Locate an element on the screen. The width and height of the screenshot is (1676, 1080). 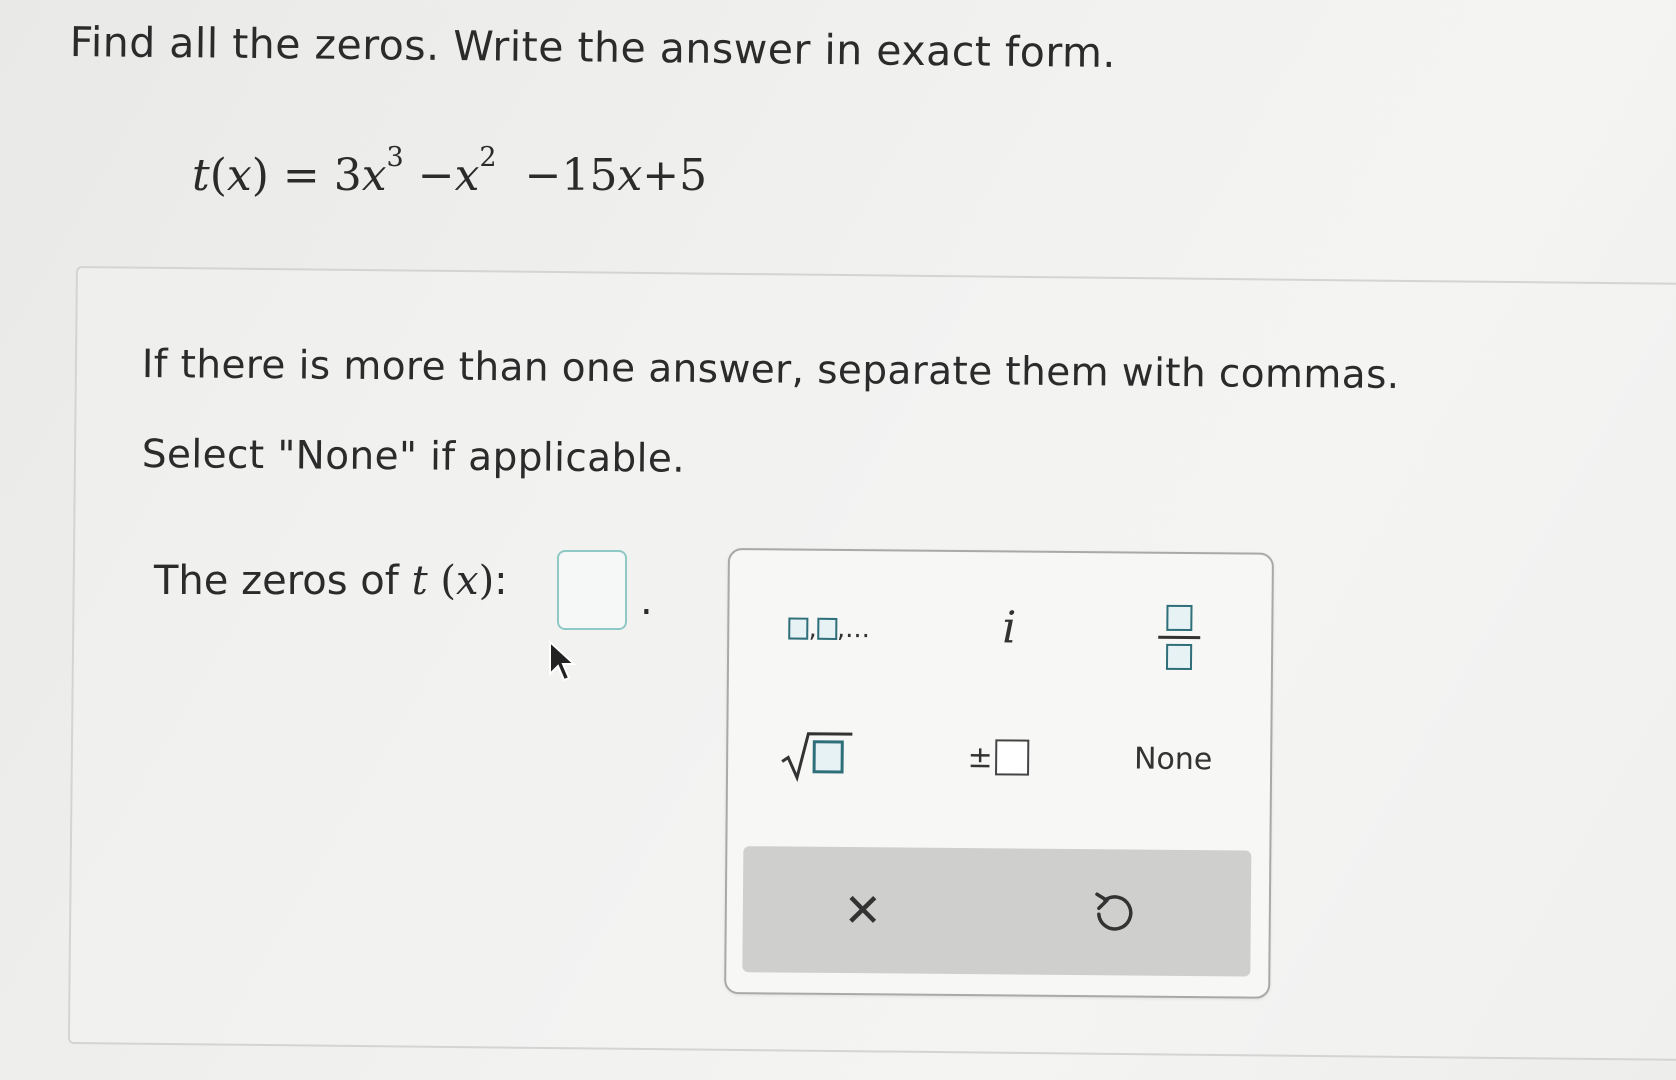
function-name: t is located at coordinates (201, 175).